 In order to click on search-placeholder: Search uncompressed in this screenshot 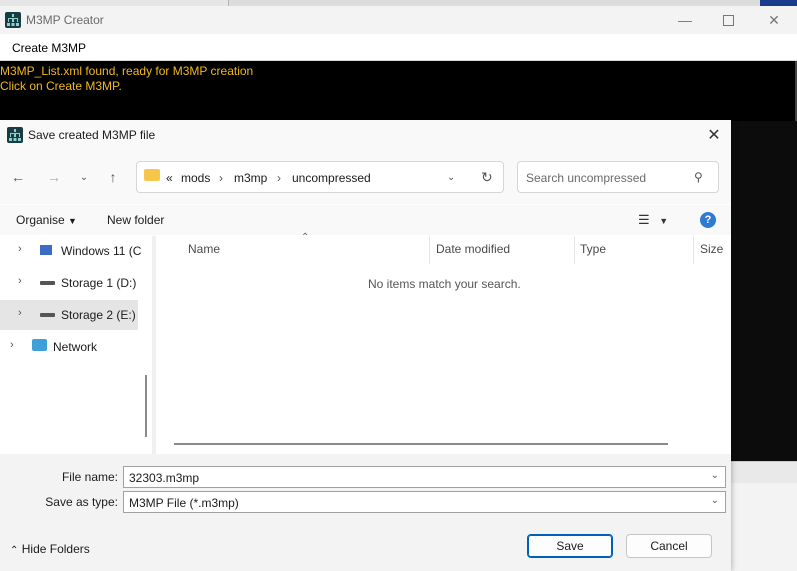, I will do `click(586, 178)`.